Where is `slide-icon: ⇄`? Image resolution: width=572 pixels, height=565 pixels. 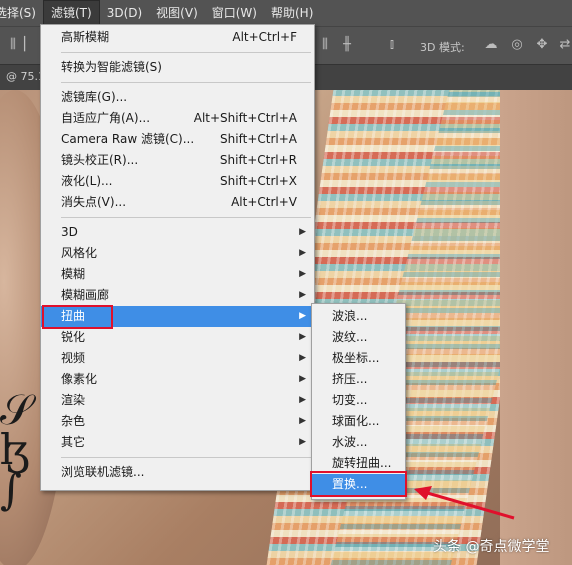
slide-icon: ⇄ is located at coordinates (565, 45).